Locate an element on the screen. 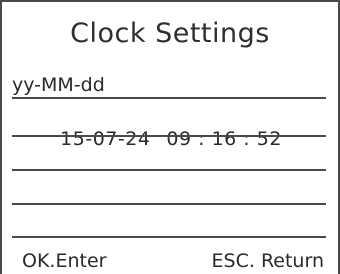 Image resolution: width=340 pixels, height=274 pixels. ok-enter-hint: OK.Enter is located at coordinates (64, 261).